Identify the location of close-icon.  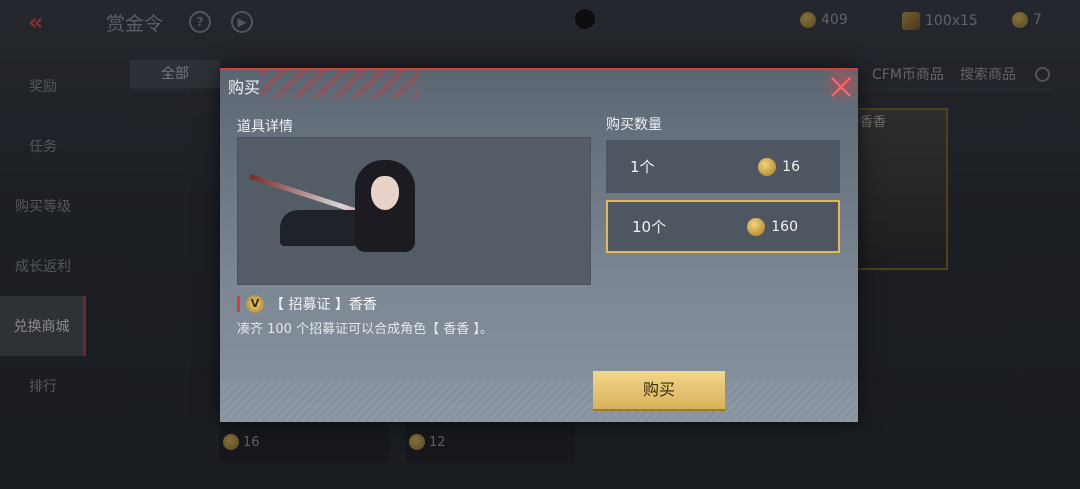
(839, 87).